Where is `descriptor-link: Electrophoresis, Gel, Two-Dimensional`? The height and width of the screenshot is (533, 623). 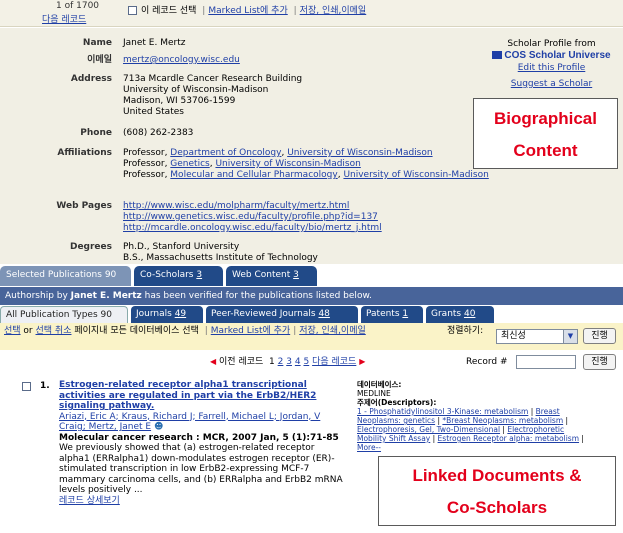
descriptor-link: Electrophoresis, Gel, Two-Dimensional is located at coordinates (428, 429).